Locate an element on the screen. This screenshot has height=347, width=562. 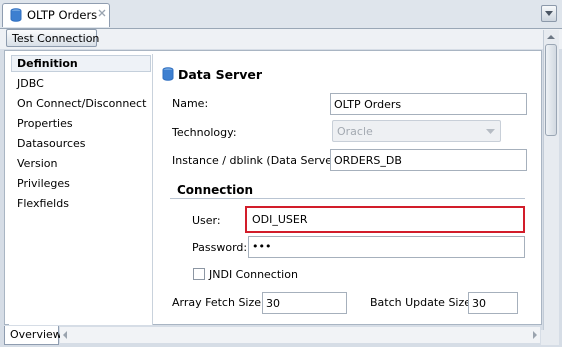
jndi-connection-label: JNDI Connection is located at coordinates (253, 274).